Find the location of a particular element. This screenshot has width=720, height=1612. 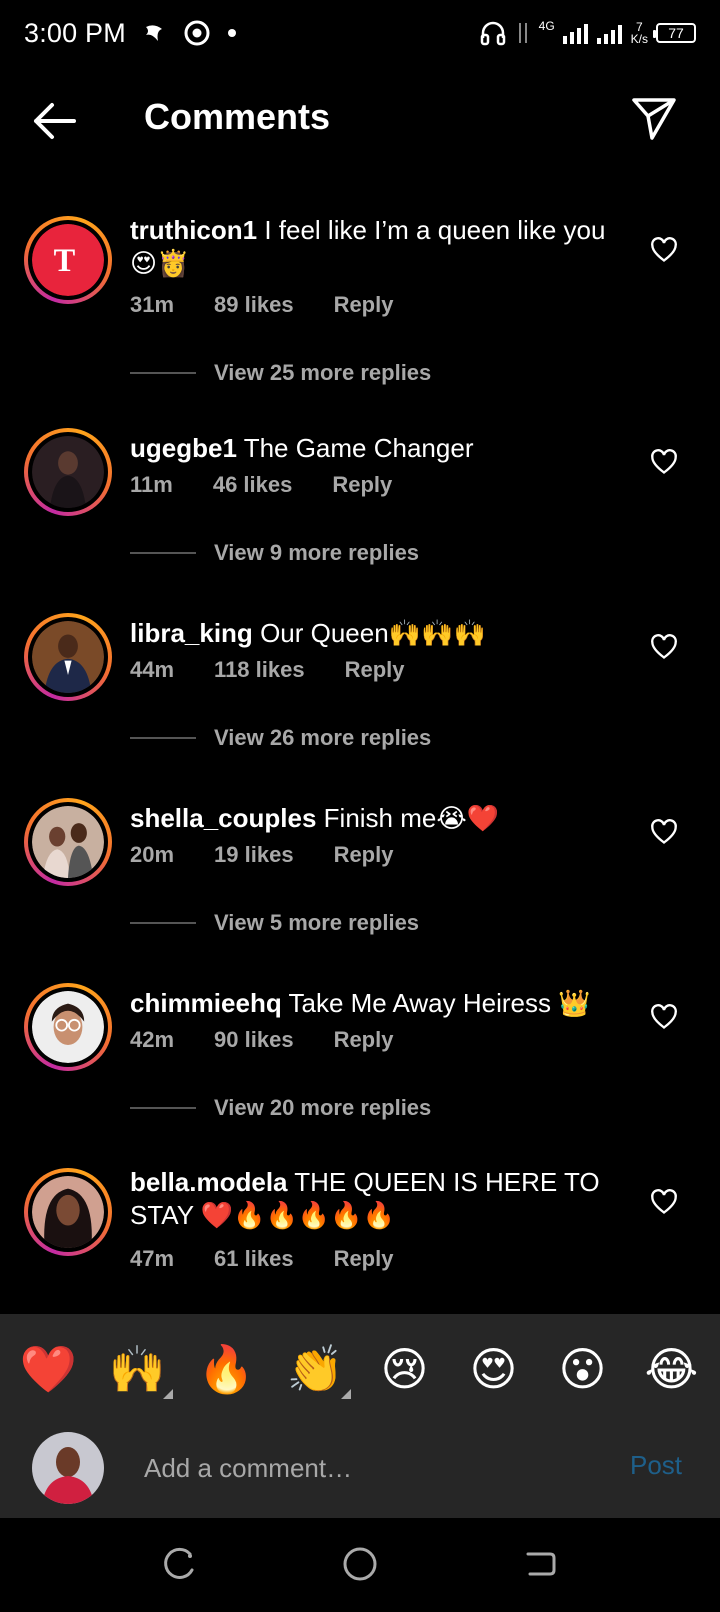

emoji-raising-hands-button: 🙌 is located at coordinates (138, 1370).